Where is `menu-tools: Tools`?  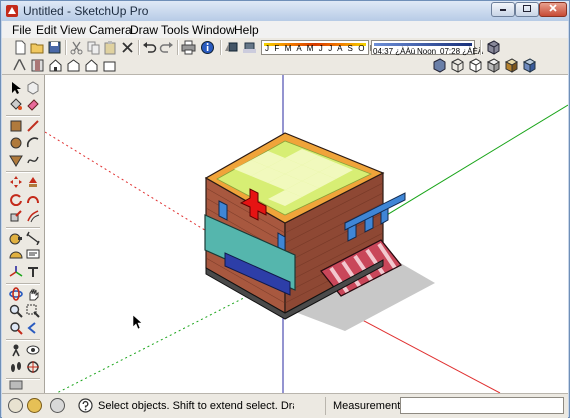
menu-tools: Tools is located at coordinates (175, 30).